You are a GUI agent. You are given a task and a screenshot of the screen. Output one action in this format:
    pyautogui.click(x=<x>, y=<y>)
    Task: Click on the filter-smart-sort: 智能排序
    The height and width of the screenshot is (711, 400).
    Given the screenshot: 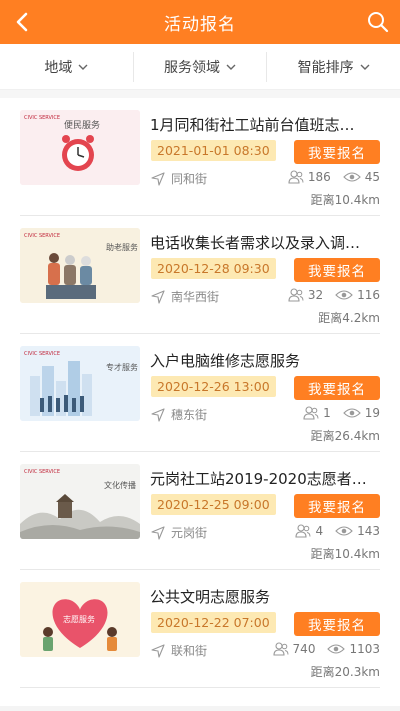 What is the action you would take?
    pyautogui.click(x=333, y=66)
    